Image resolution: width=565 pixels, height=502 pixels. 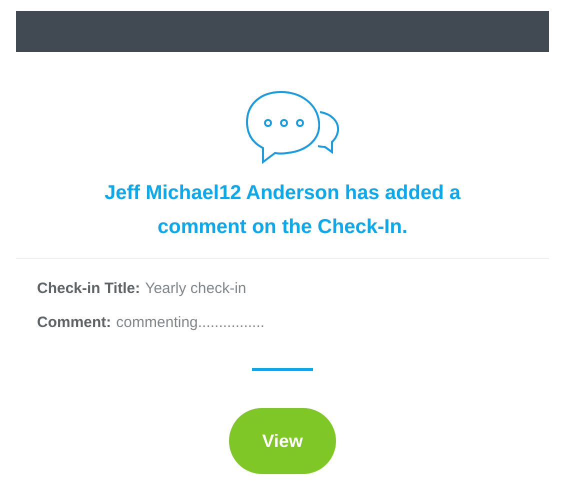 I want to click on field-label: Comment:, so click(x=74, y=323).